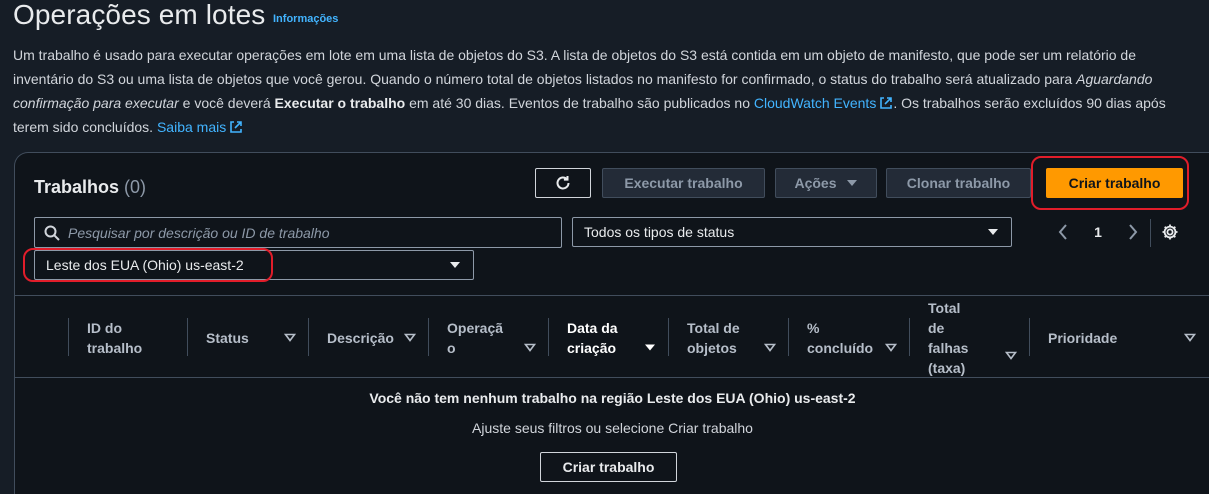 Image resolution: width=1209 pixels, height=494 pixels. I want to click on sort-descending-icon, so click(650, 347).